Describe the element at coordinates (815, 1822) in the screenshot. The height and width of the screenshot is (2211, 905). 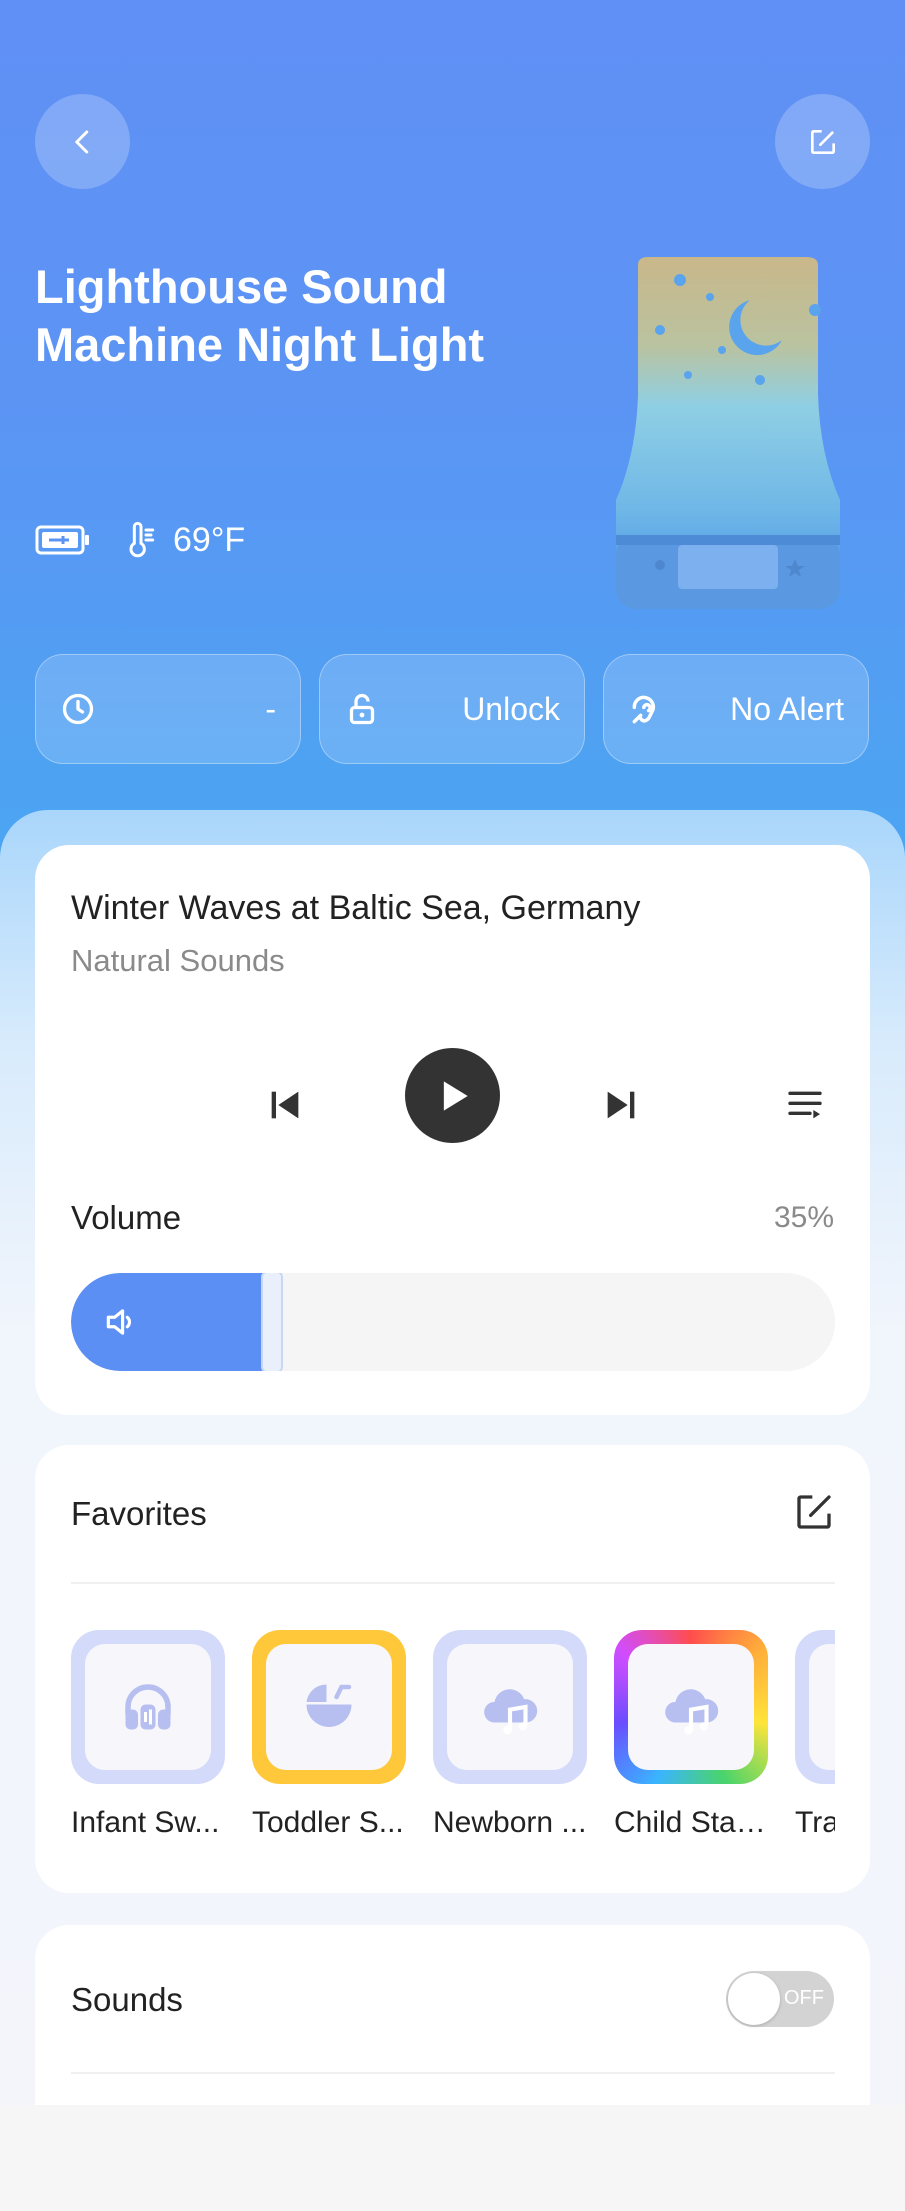
I see `favorite-label: Tra` at that location.